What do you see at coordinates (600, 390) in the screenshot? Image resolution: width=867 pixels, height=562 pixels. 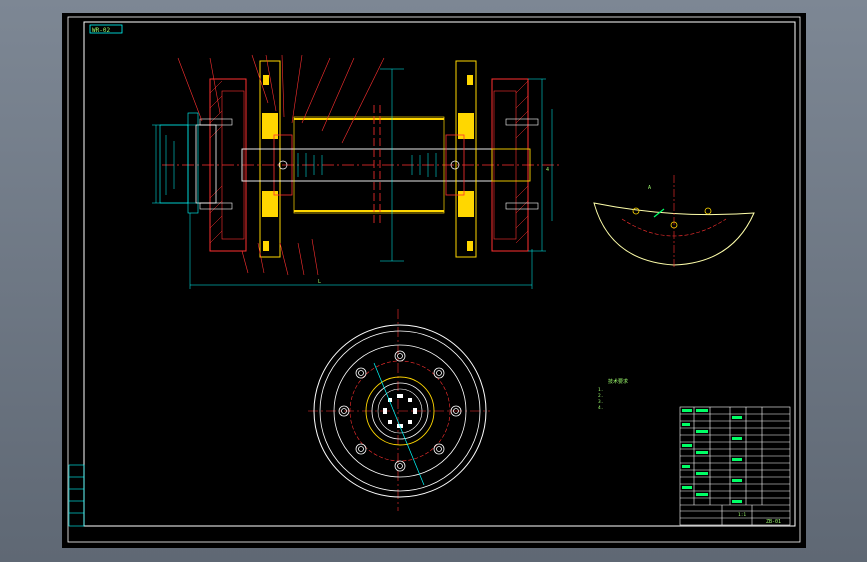 I see `note-1: 1.` at bounding box center [600, 390].